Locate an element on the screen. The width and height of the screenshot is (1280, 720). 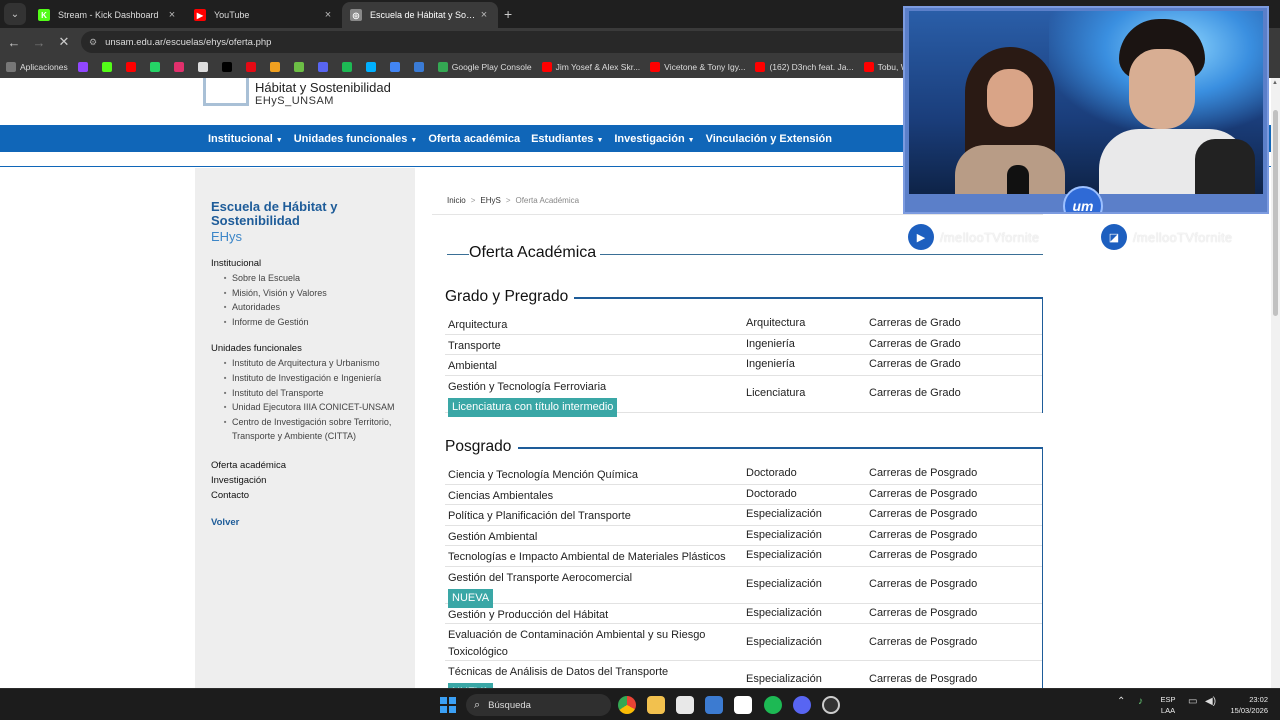
new-tab-button: + is located at coordinates (508, 14).